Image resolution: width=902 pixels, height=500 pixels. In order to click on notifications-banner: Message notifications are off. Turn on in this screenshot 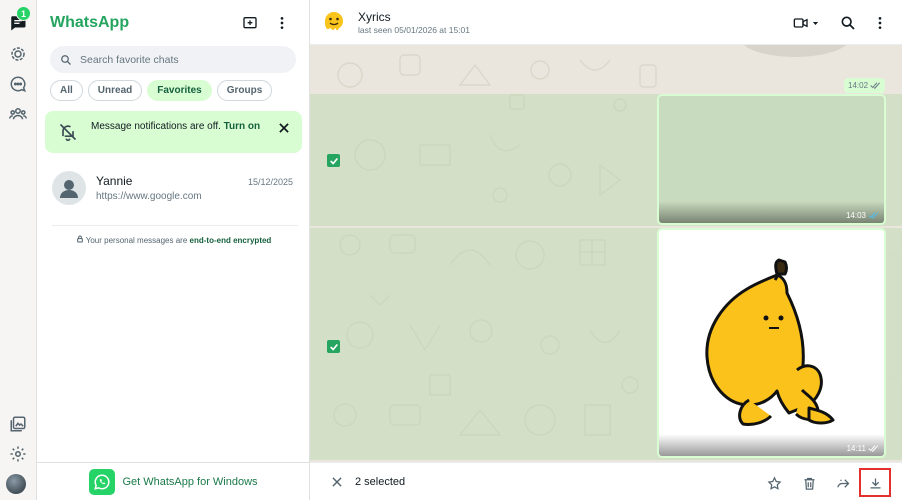, I will do `click(173, 132)`.